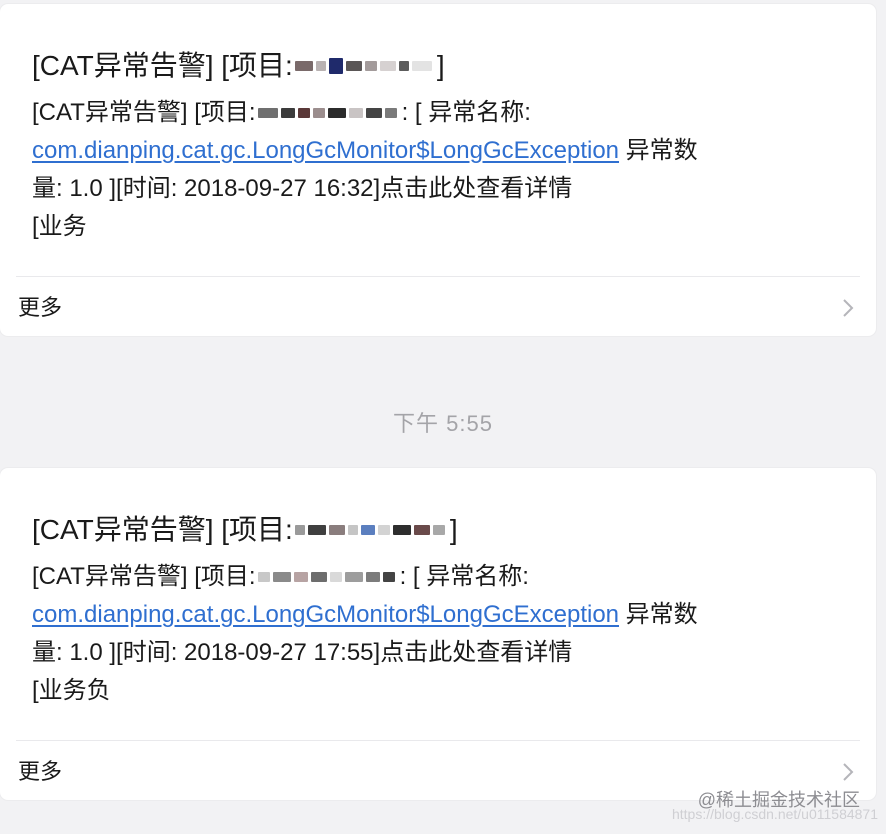  I want to click on message-body-line-3: 量: 1.0 ][时间: 2018-09-27 17:55]点击此处查看详情, so click(432, 653).